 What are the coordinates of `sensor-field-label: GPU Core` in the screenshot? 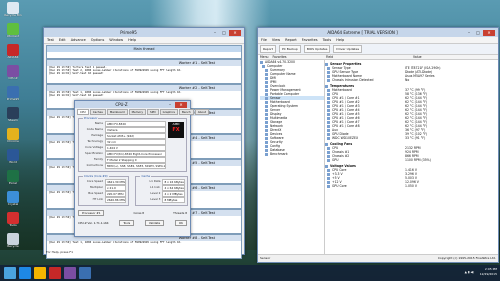 It's located at (339, 186).